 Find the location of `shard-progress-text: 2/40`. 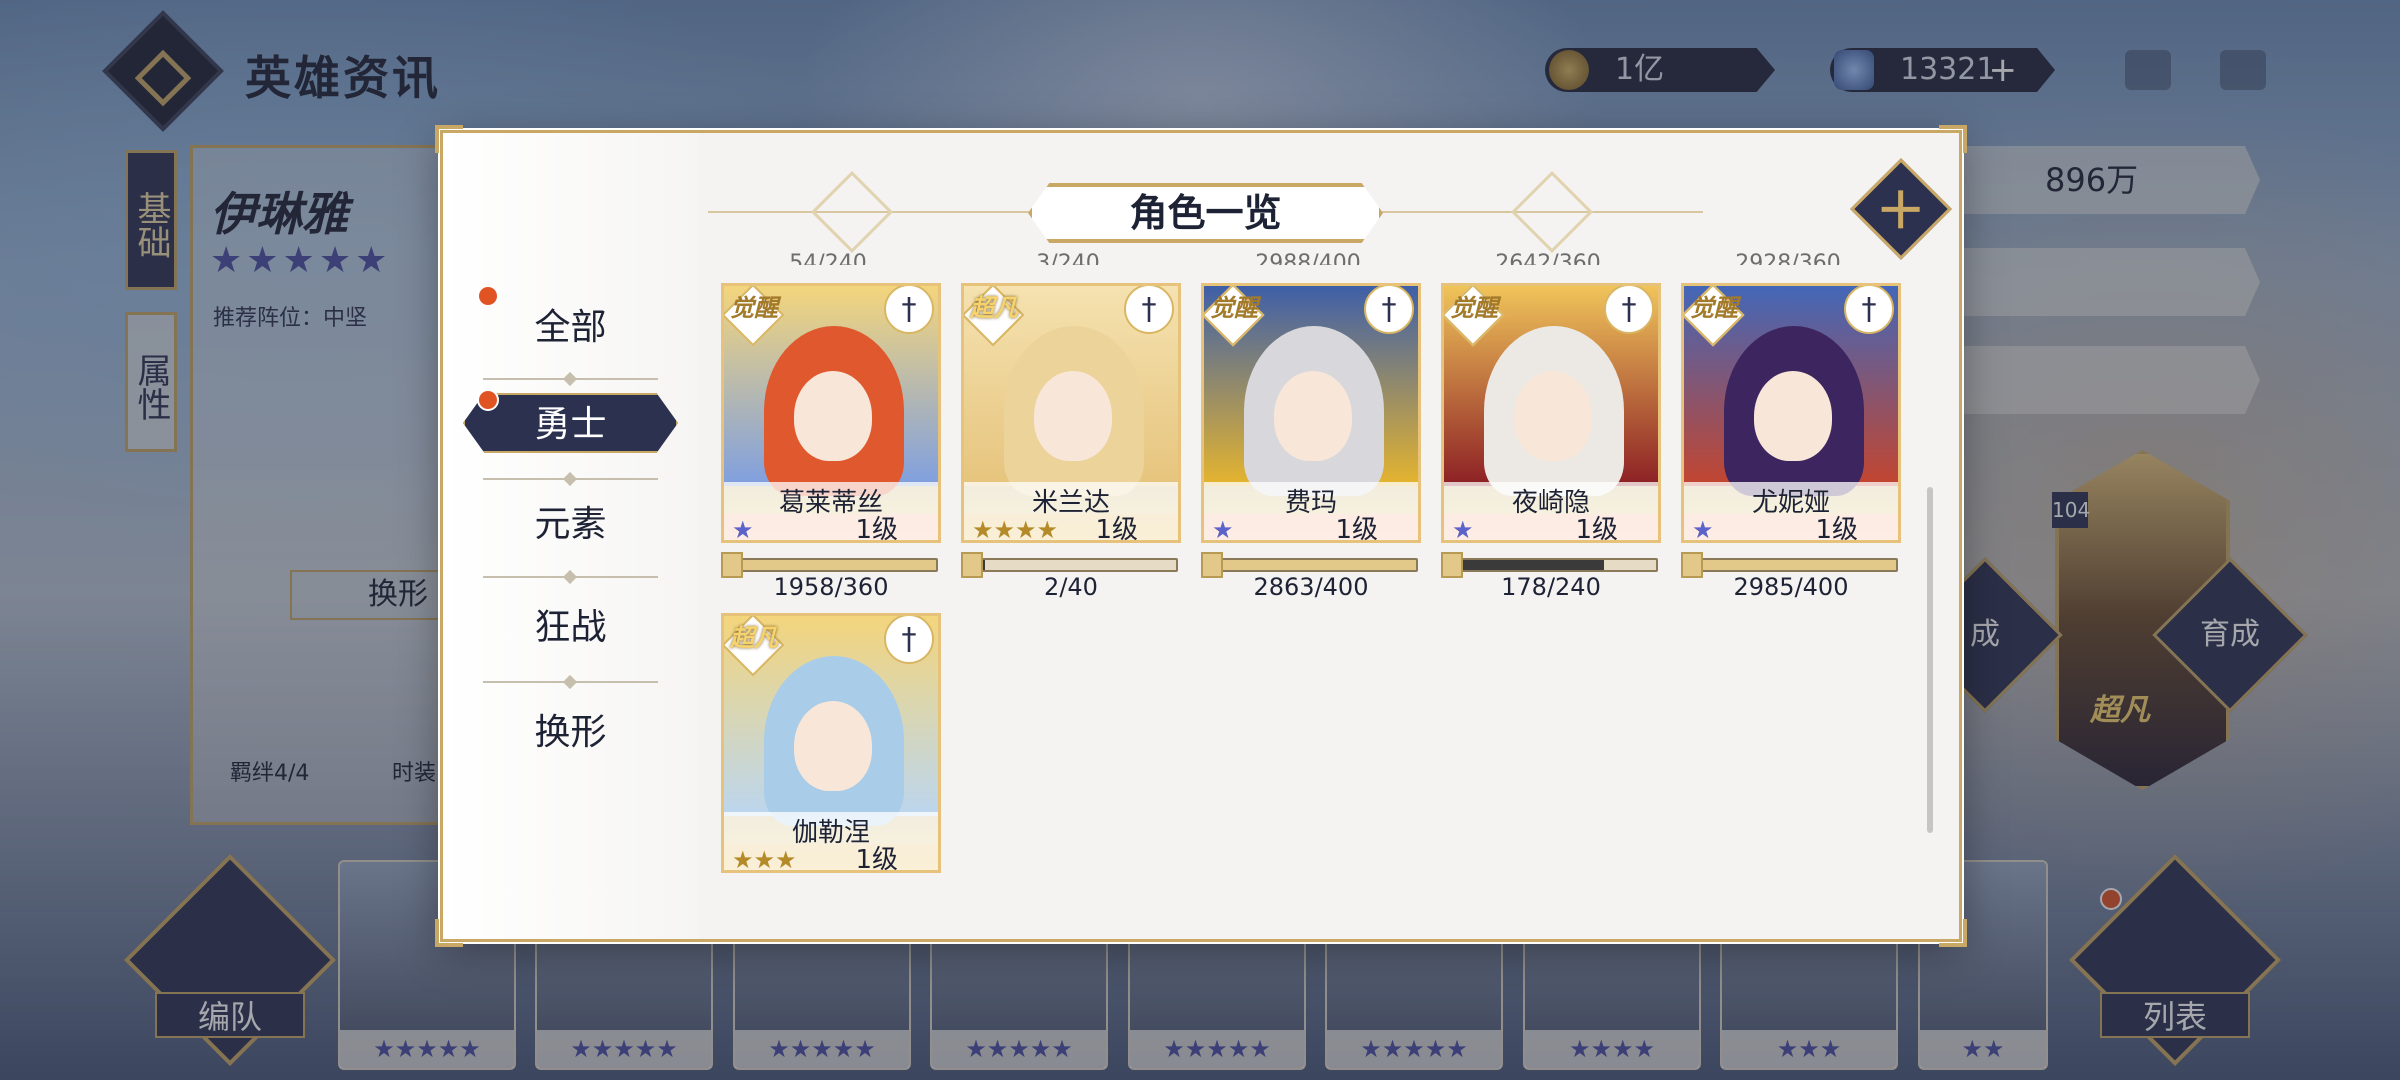

shard-progress-text: 2/40 is located at coordinates (1071, 587).